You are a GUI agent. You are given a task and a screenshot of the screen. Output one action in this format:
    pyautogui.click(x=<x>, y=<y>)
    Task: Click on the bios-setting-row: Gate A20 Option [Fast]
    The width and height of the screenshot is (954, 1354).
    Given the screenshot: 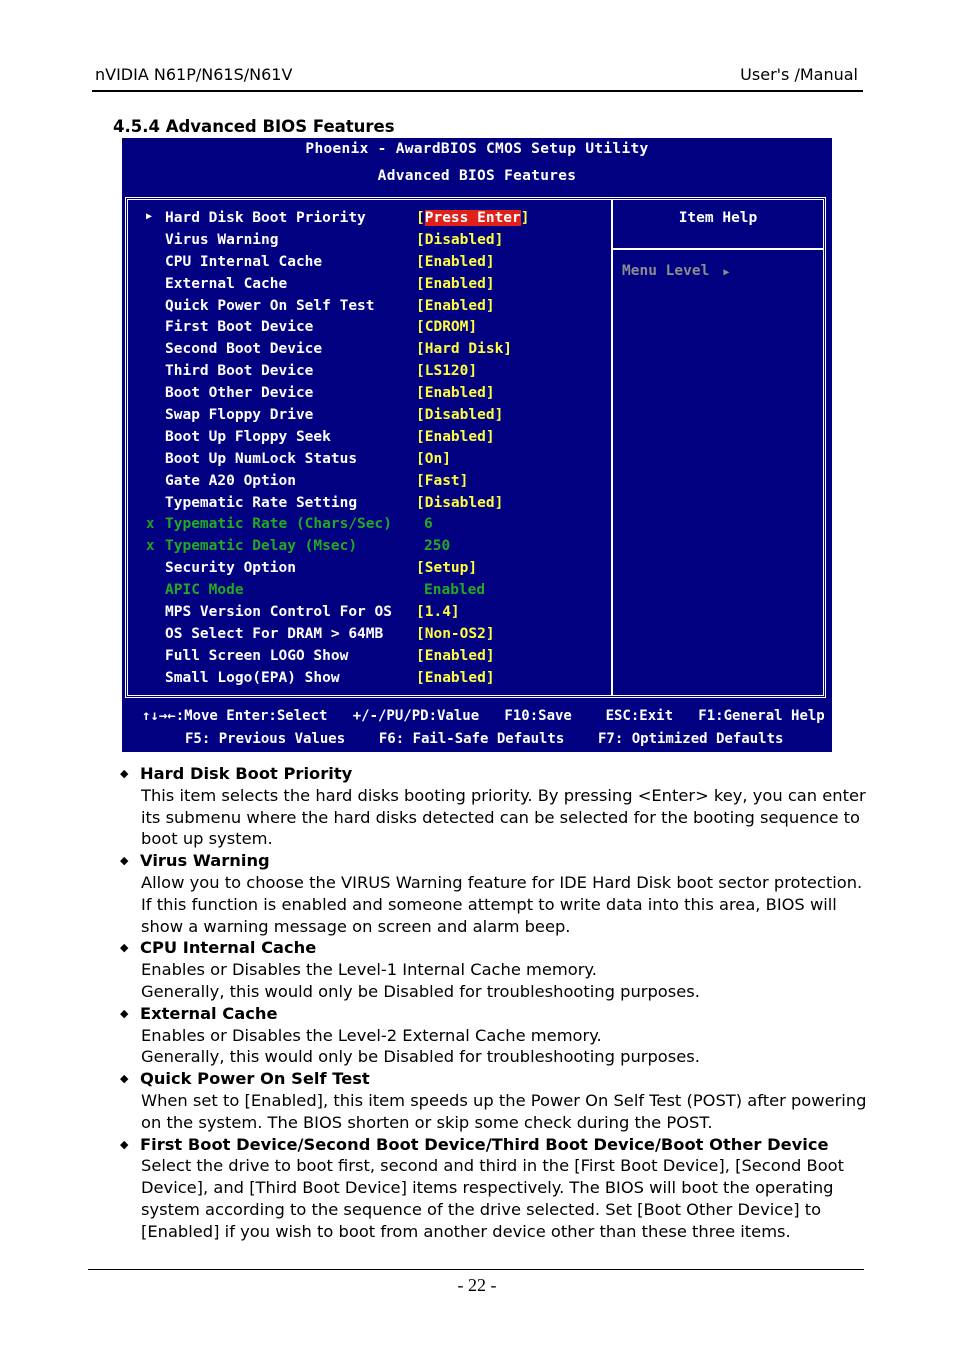 What is the action you would take?
    pyautogui.click(x=369, y=484)
    